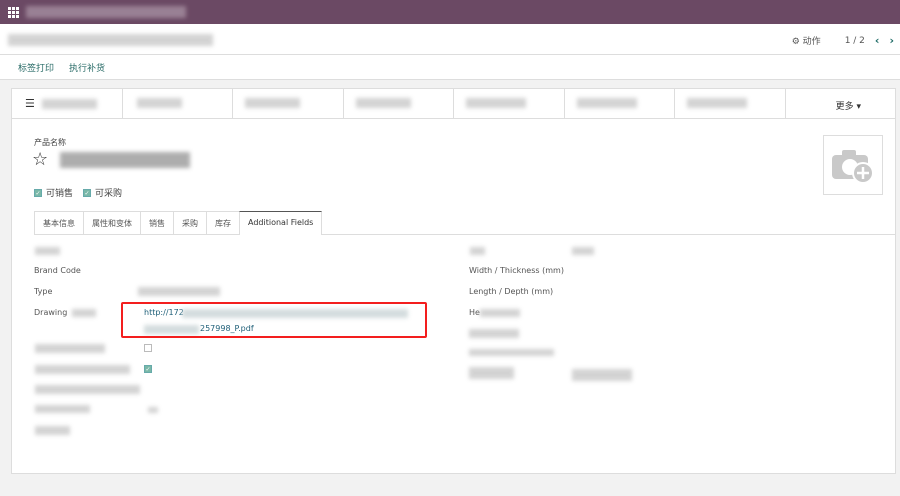 This screenshot has height=496, width=900. What do you see at coordinates (464, 234) in the screenshot?
I see `tabs-divider` at bounding box center [464, 234].